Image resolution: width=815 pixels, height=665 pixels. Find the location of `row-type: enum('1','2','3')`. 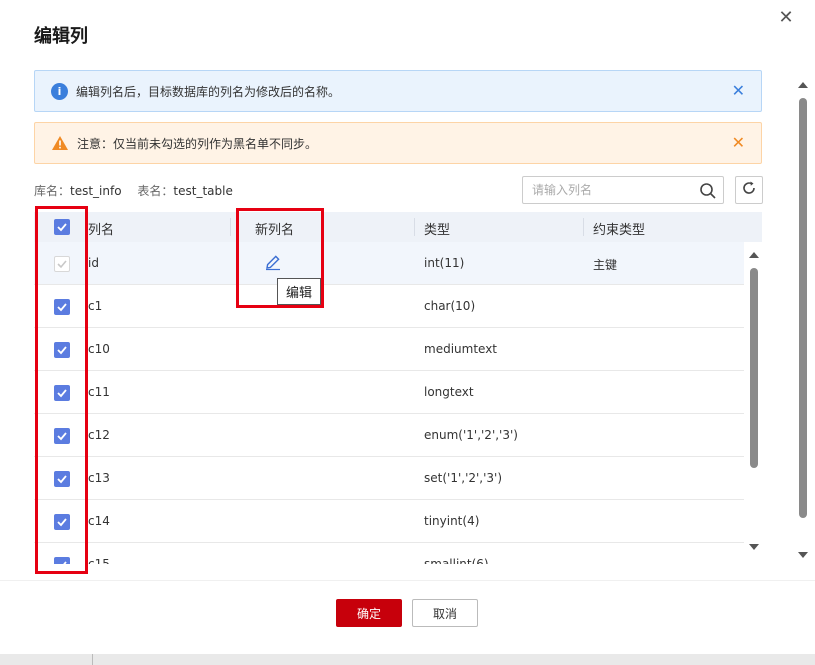

row-type: enum('1','2','3') is located at coordinates (471, 435).